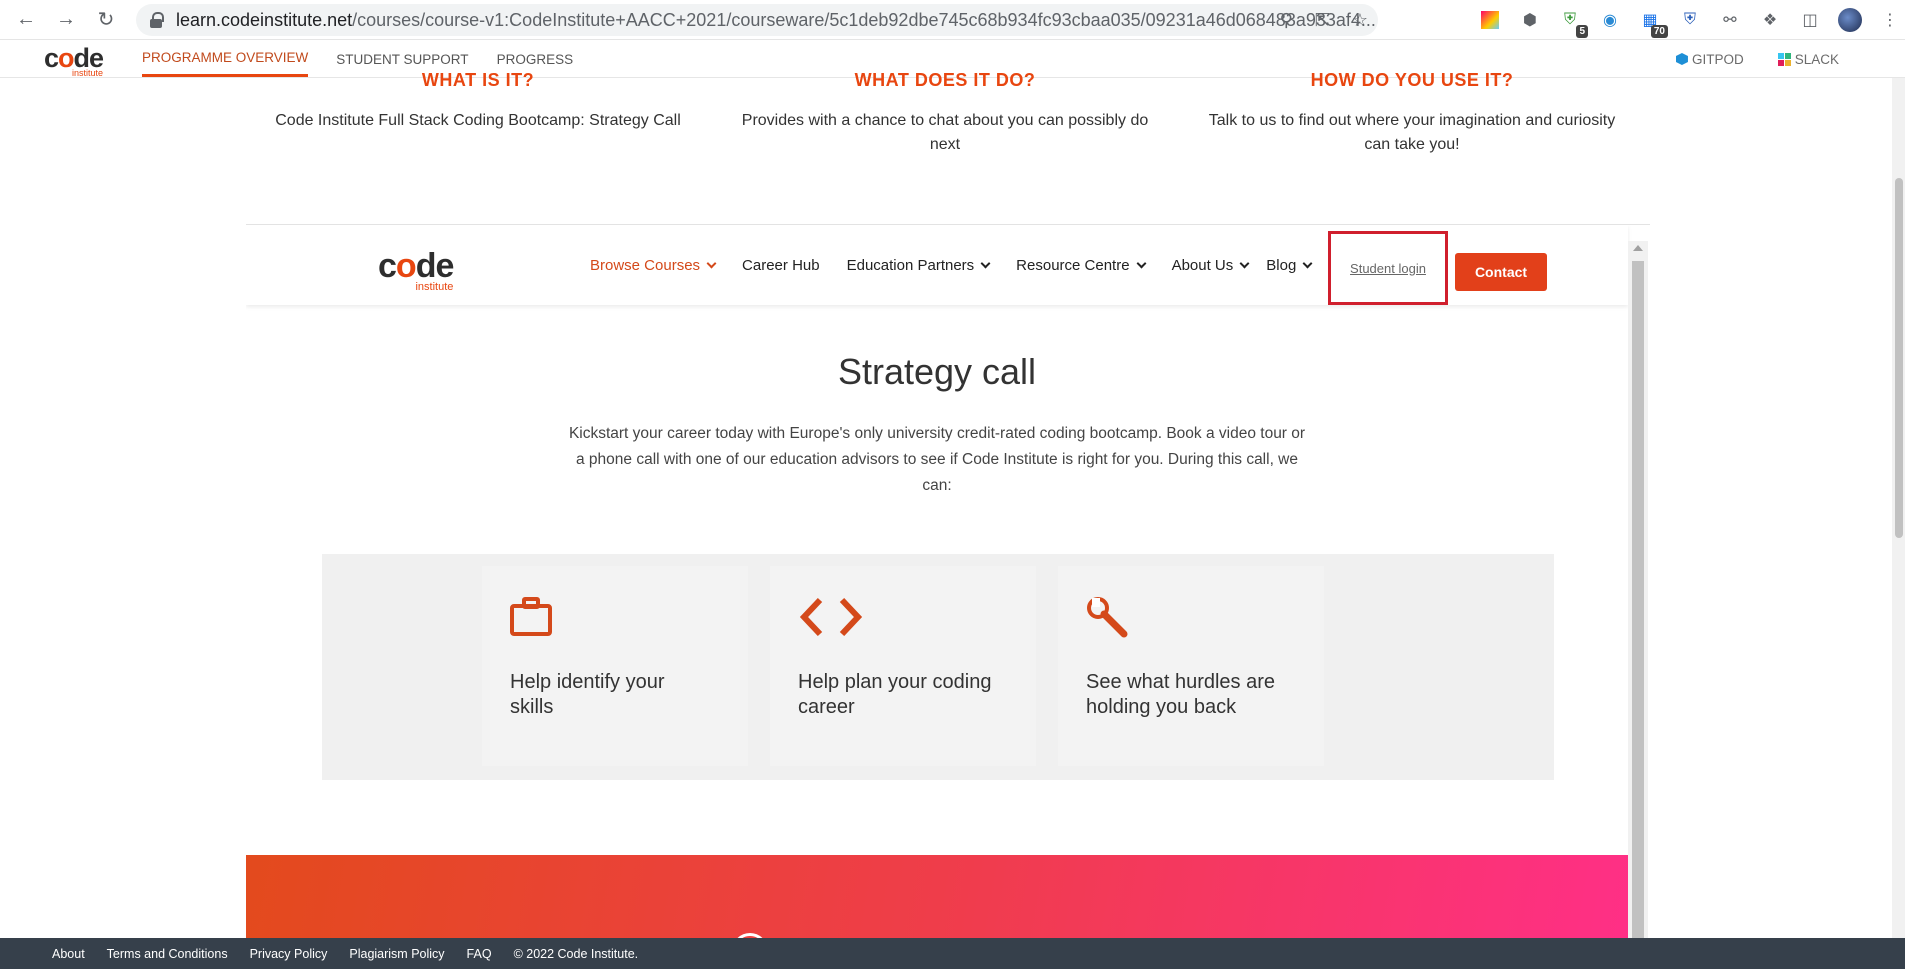 The height and width of the screenshot is (969, 1905). What do you see at coordinates (945, 80) in the screenshot?
I see `column-heading: WHAT DOES IT DO?` at bounding box center [945, 80].